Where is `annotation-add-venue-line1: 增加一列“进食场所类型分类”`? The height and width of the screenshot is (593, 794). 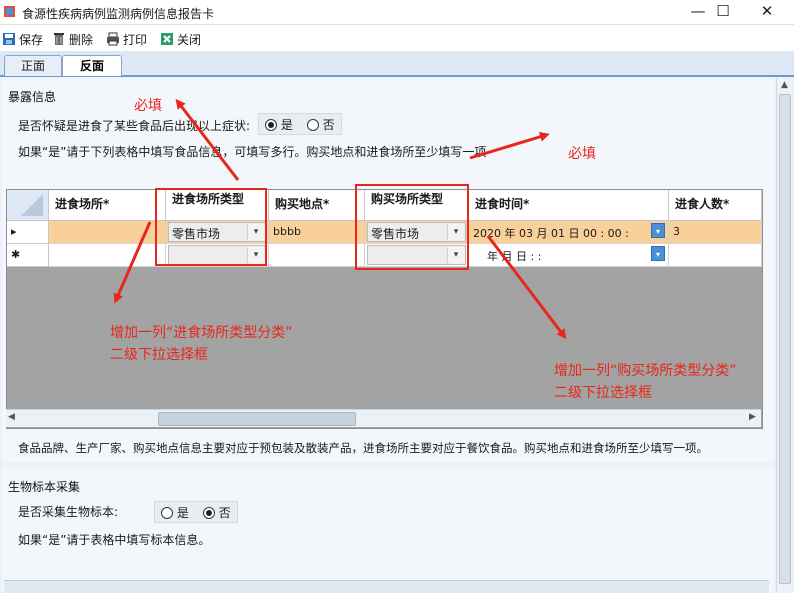 annotation-add-venue-line1: 增加一列“进食场所类型分类” is located at coordinates (201, 333).